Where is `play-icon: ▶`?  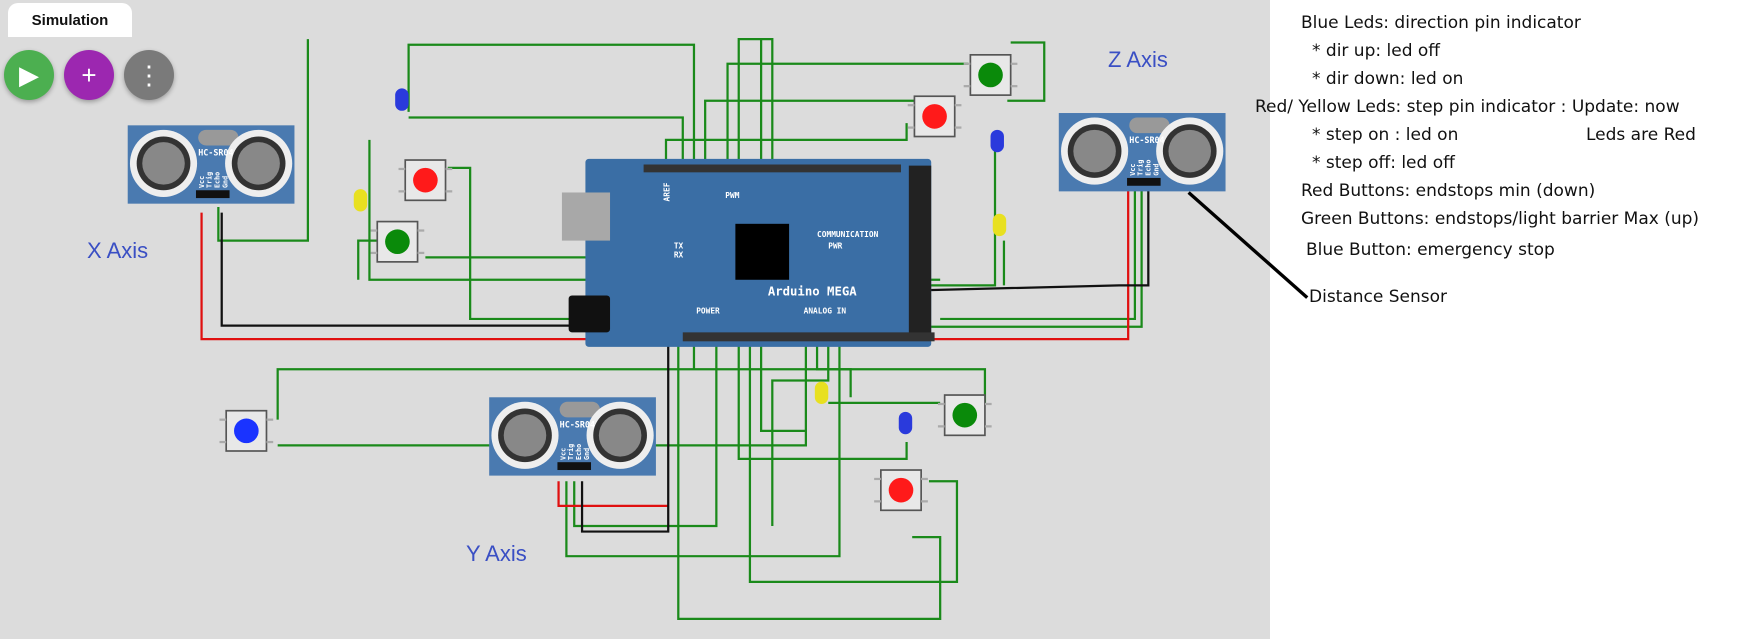
play-icon: ▶ is located at coordinates (29, 74).